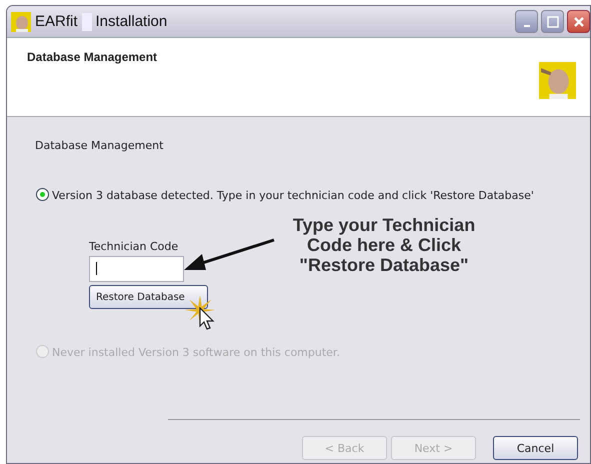 The height and width of the screenshot is (464, 591). Describe the element at coordinates (527, 25) in the screenshot. I see `minimize-icon` at that location.